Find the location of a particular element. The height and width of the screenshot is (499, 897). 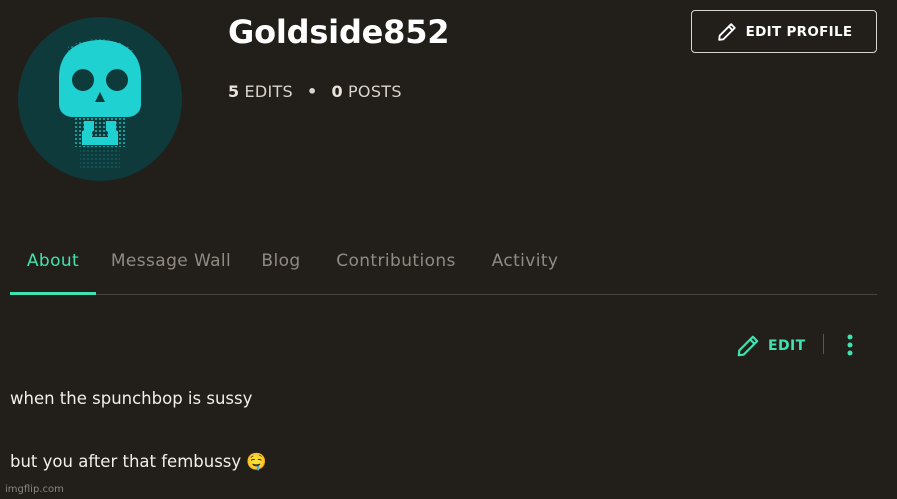

tab-contributions: Contributions is located at coordinates (396, 267).